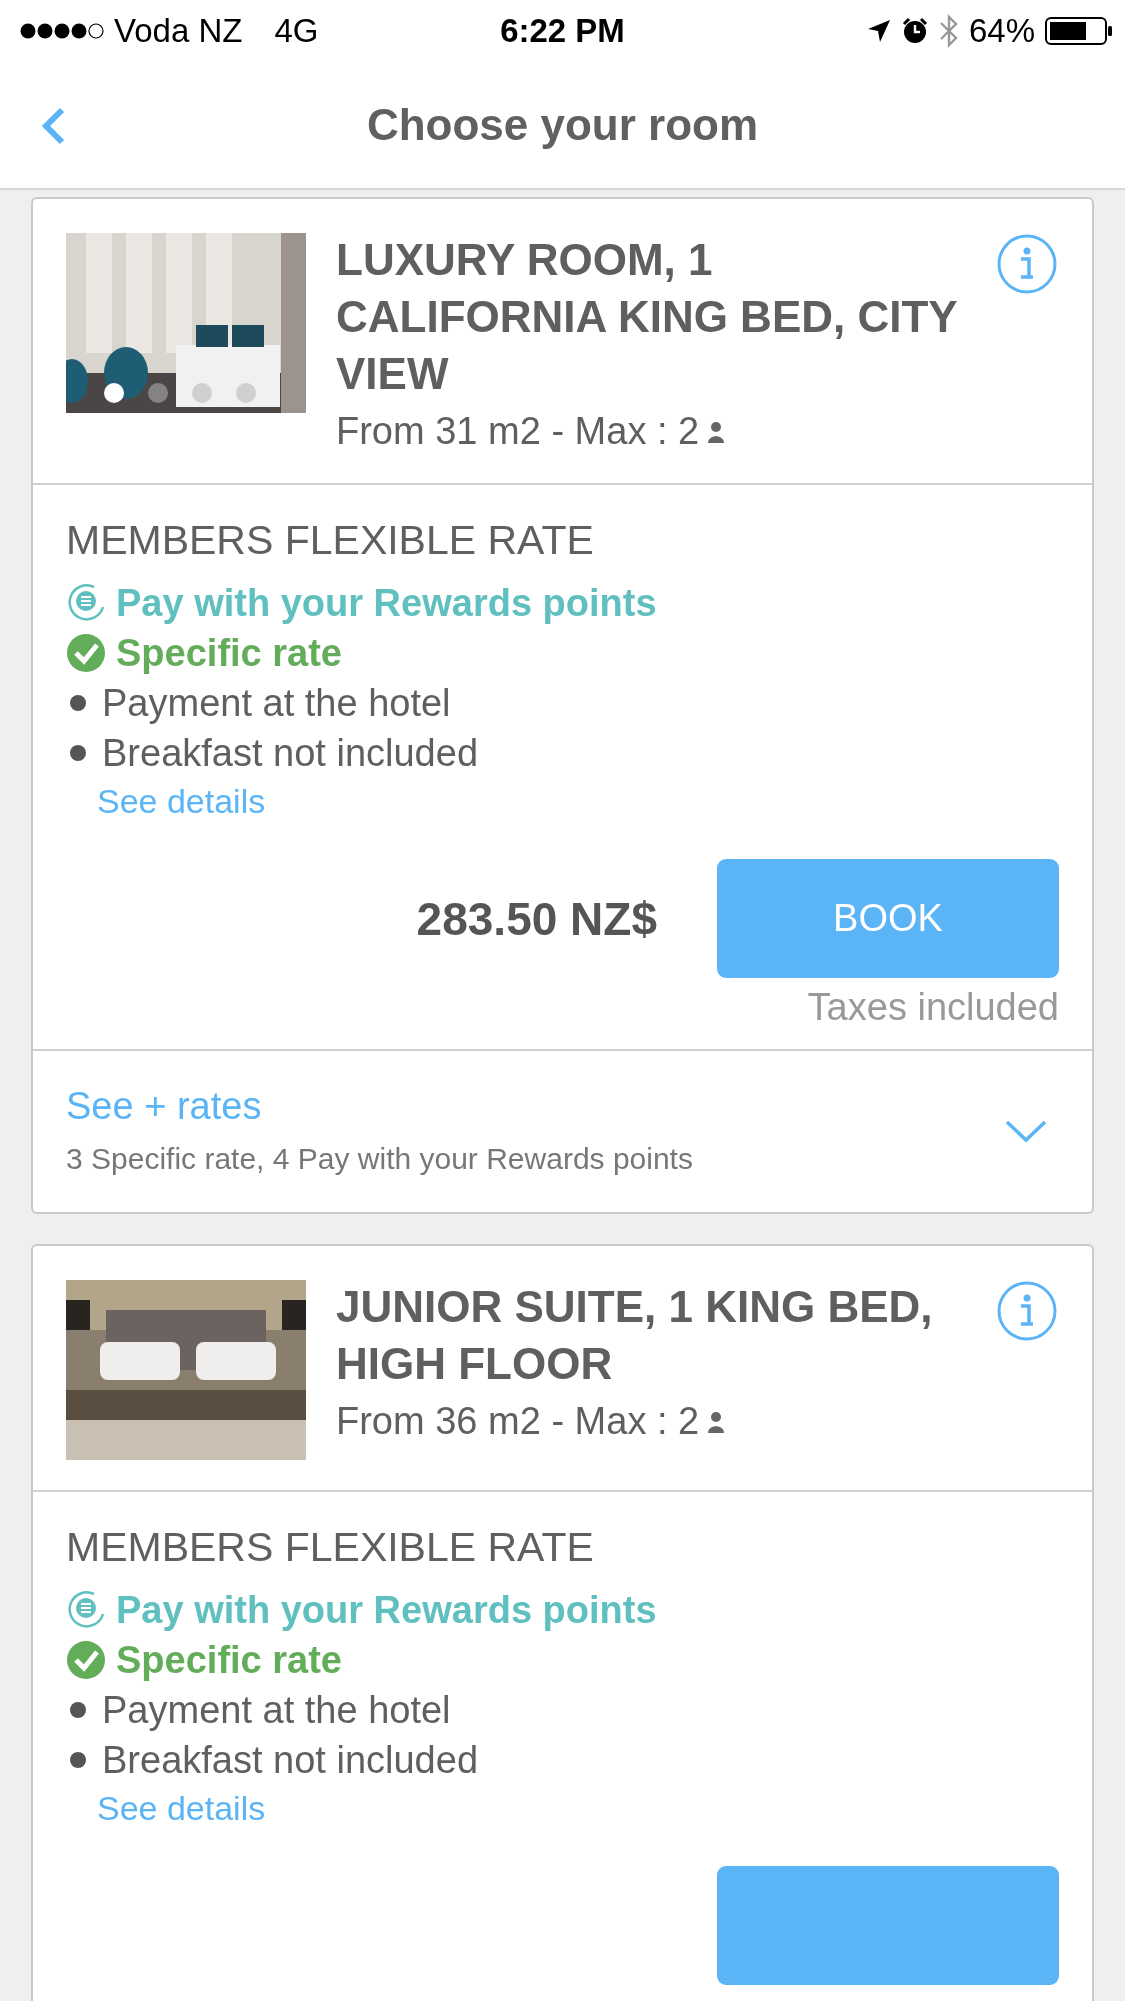  What do you see at coordinates (53, 126) in the screenshot?
I see `back-icon` at bounding box center [53, 126].